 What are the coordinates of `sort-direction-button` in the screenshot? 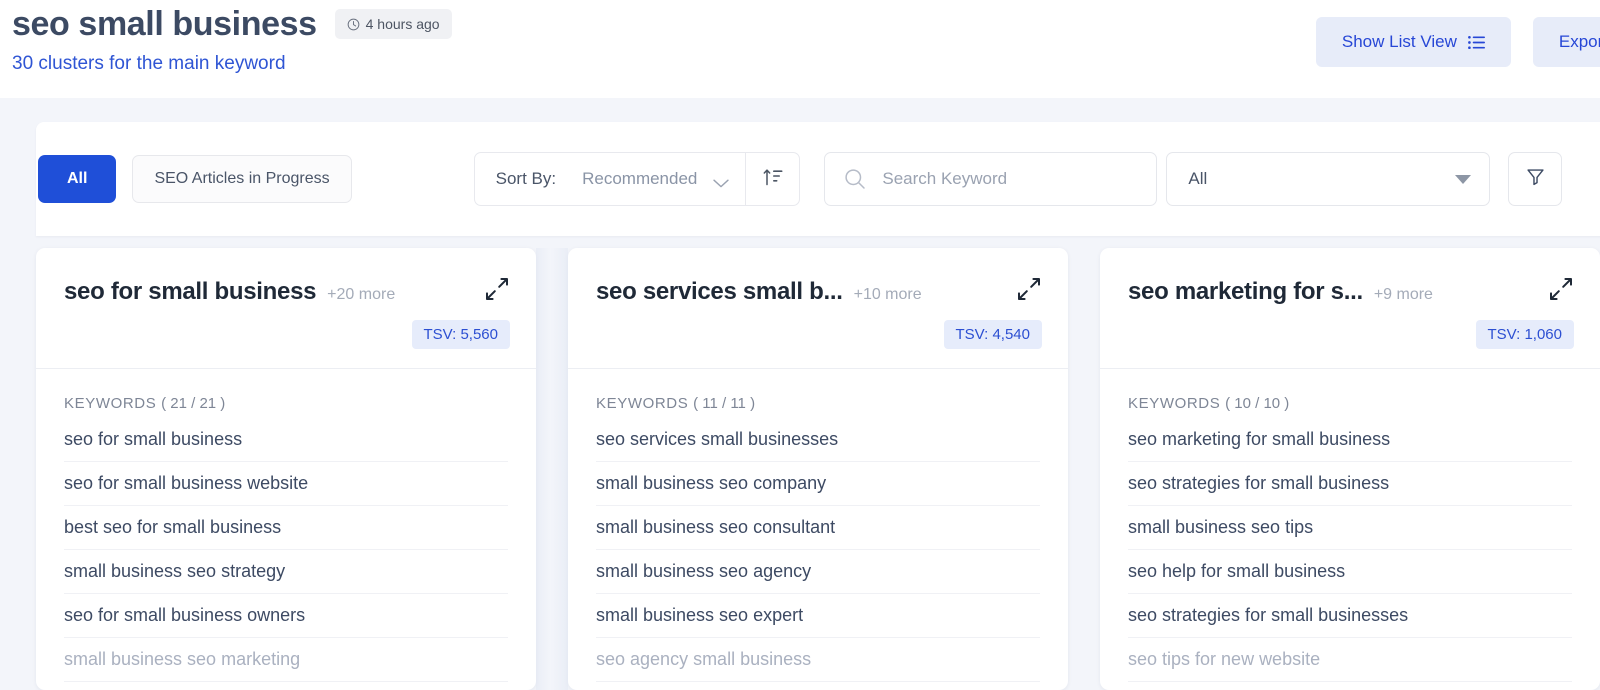 It's located at (772, 179).